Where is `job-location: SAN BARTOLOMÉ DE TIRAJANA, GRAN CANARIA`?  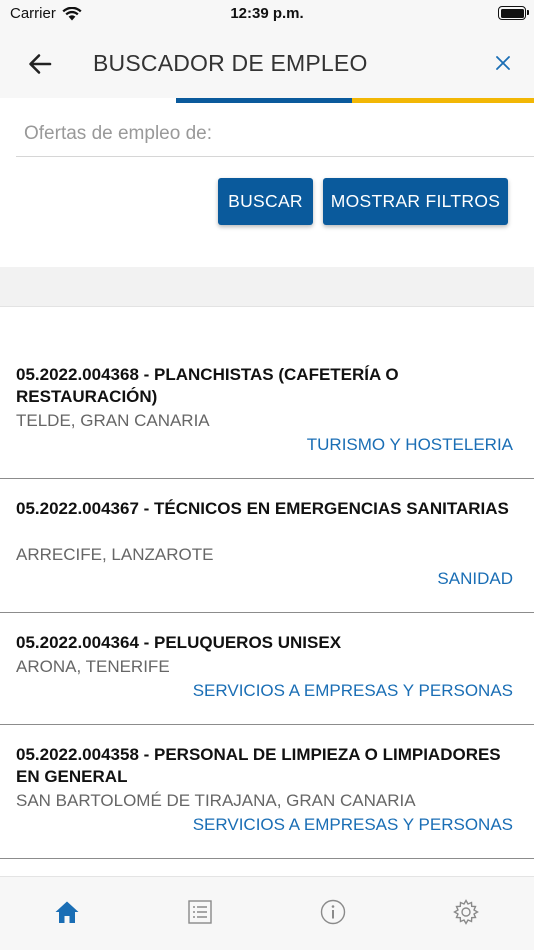
job-location: SAN BARTOLOMÉ DE TIRAJANA, GRAN CANARIA is located at coordinates (216, 800).